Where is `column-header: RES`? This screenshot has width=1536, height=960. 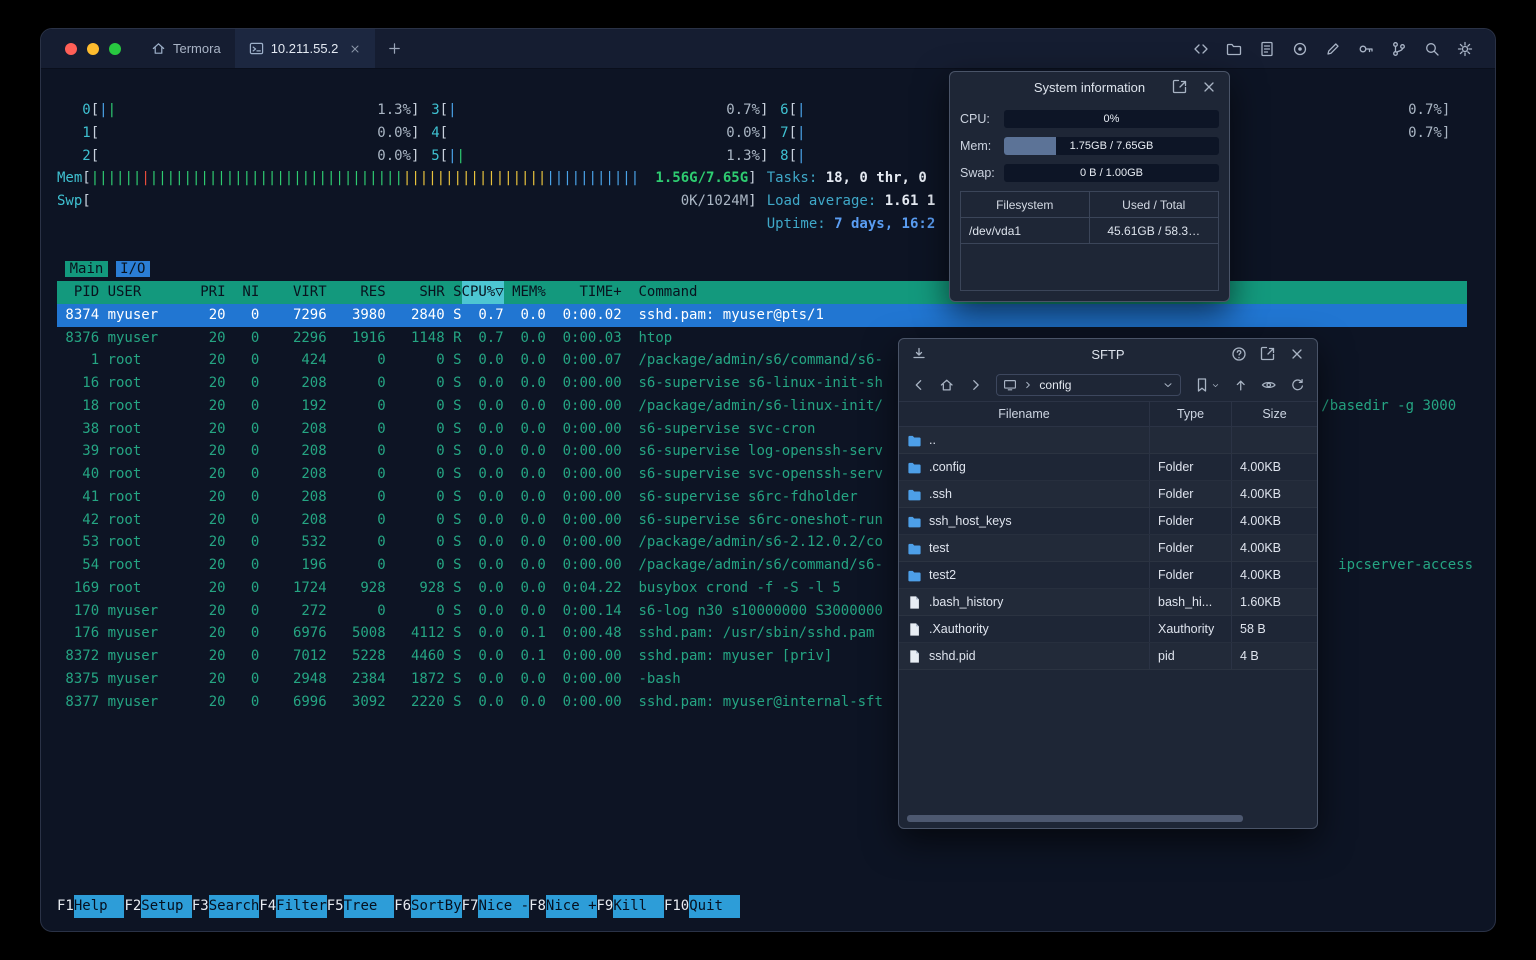 column-header: RES is located at coordinates (356, 292).